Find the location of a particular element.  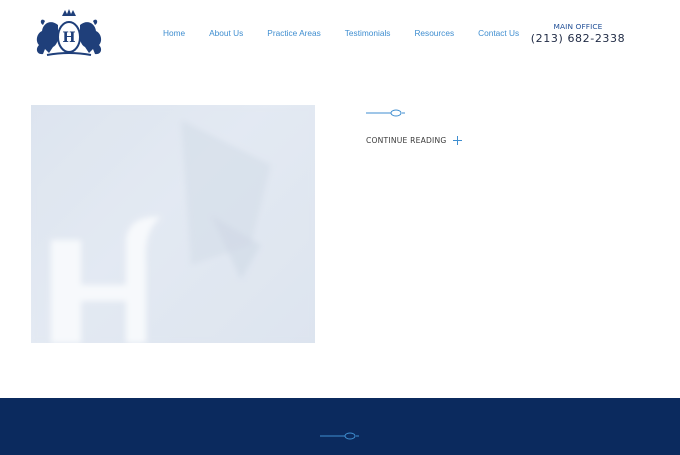

site-logo: H is located at coordinates (69, 33).